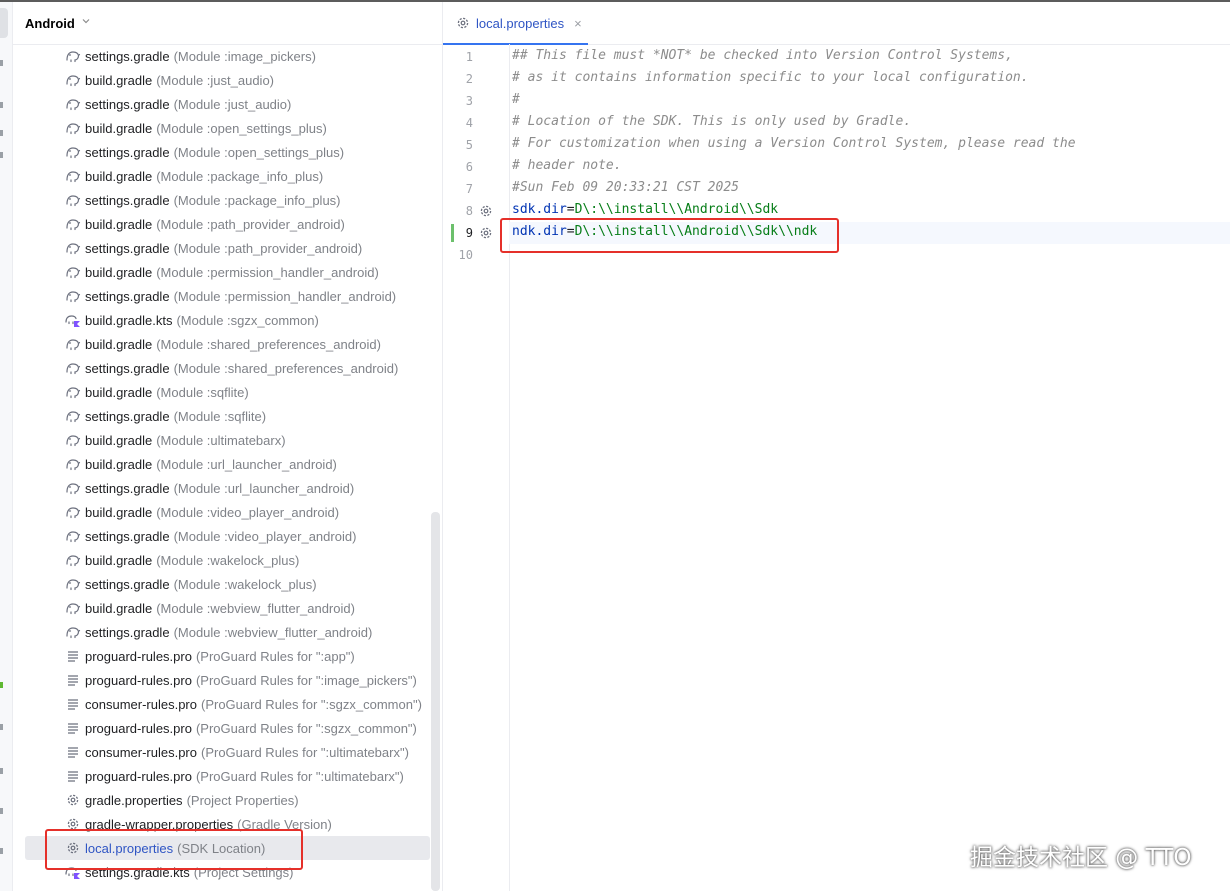  I want to click on code-token: D\:\\install\\Android\\Sdk, so click(676, 209).